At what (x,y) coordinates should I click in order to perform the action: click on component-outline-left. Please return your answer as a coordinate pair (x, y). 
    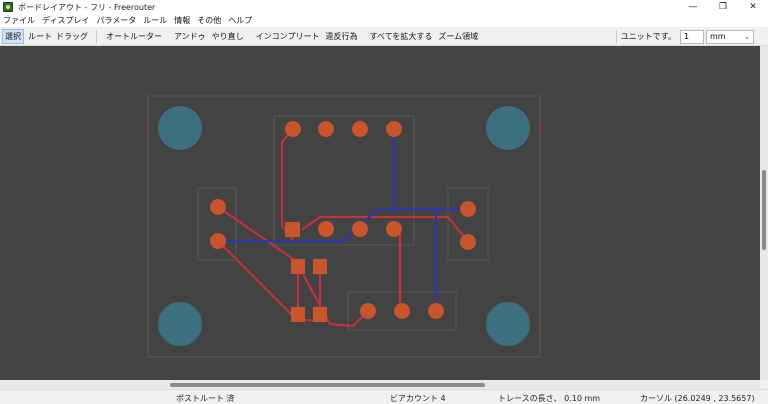
    Looking at the image, I should click on (217, 224).